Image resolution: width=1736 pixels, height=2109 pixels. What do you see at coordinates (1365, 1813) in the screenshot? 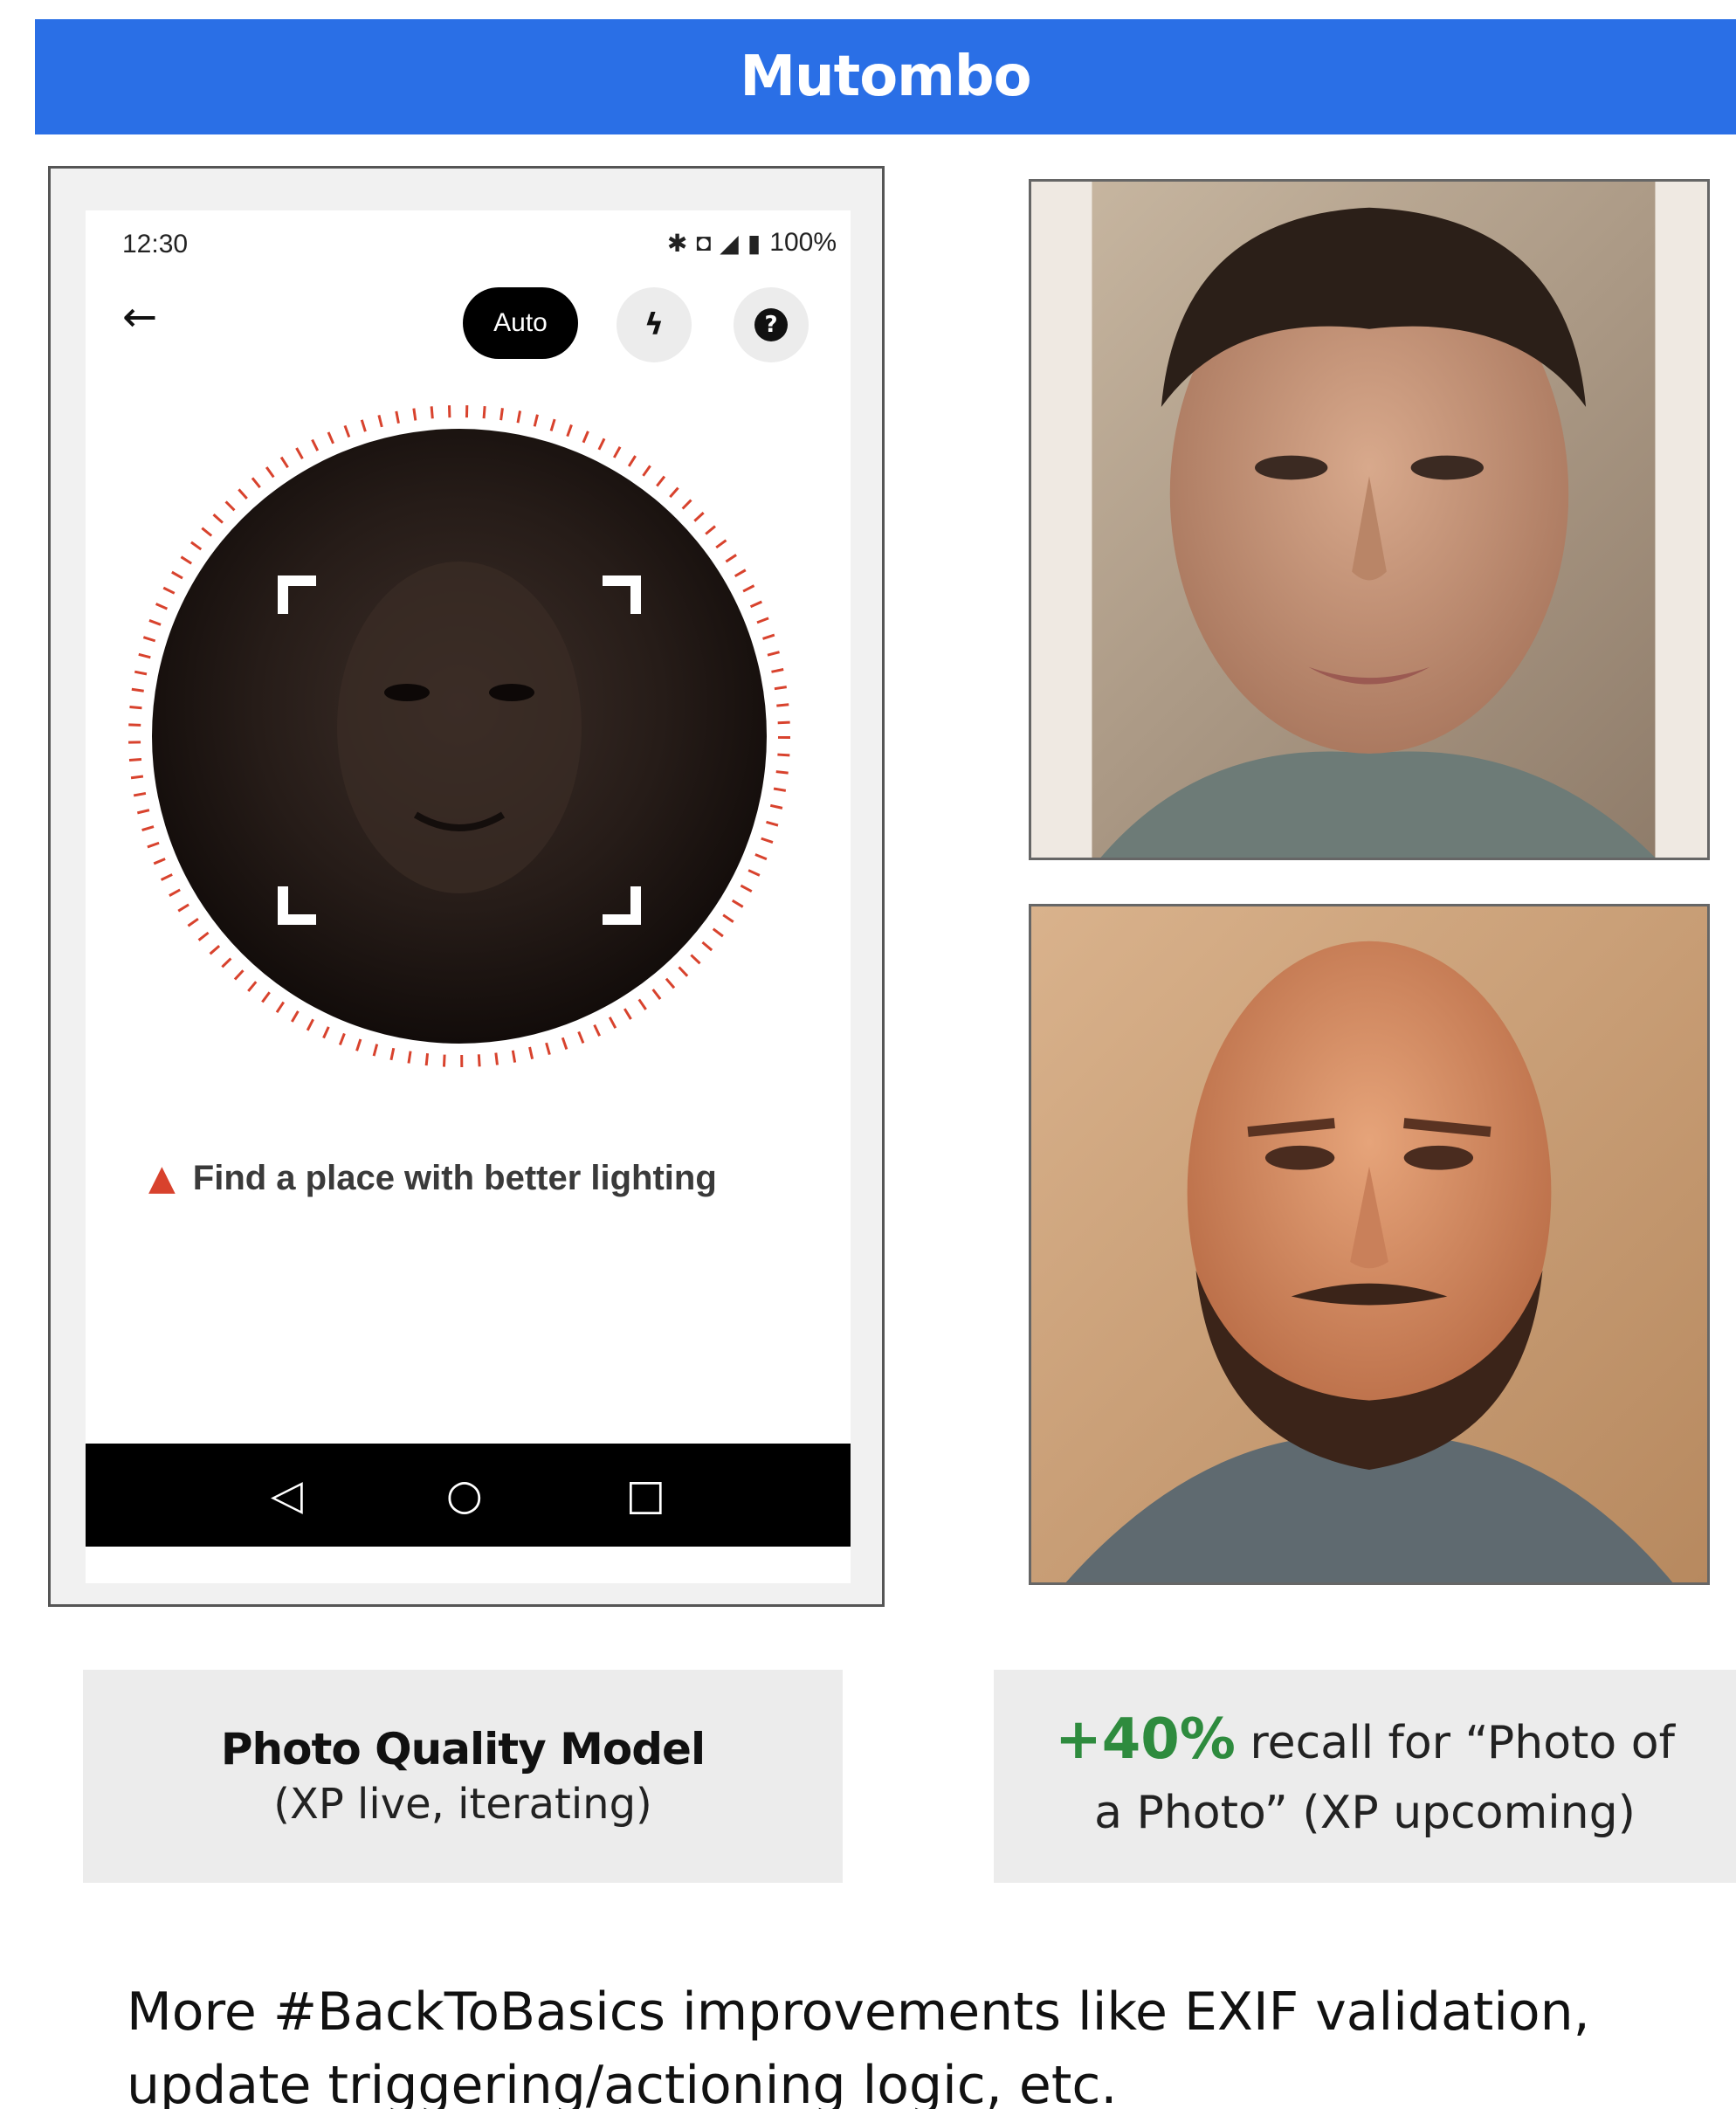
I see `recall-line-2: a Photo” (XP upcoming)` at bounding box center [1365, 1813].